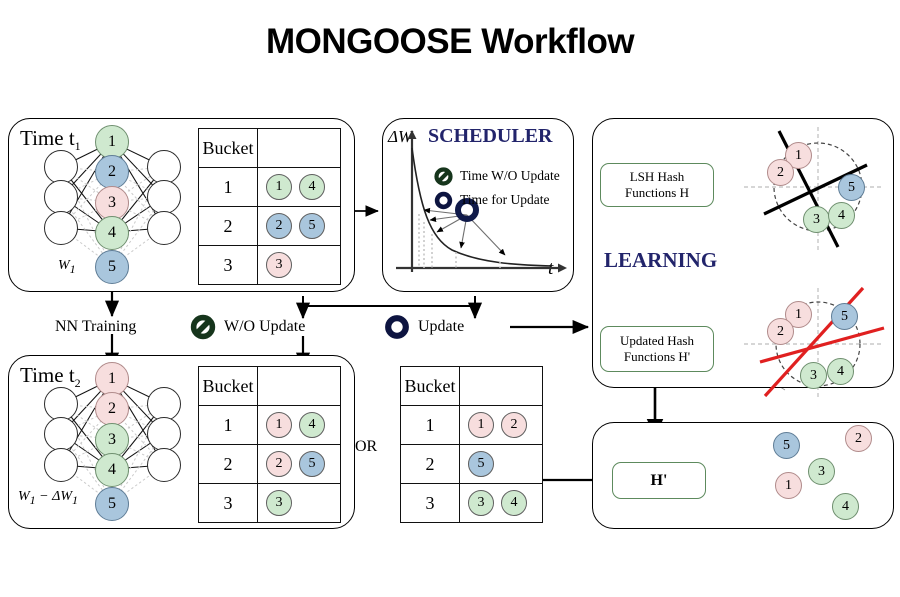 The height and width of the screenshot is (597, 900). What do you see at coordinates (112, 379) in the screenshot?
I see `hidden-node-t2: 1` at bounding box center [112, 379].